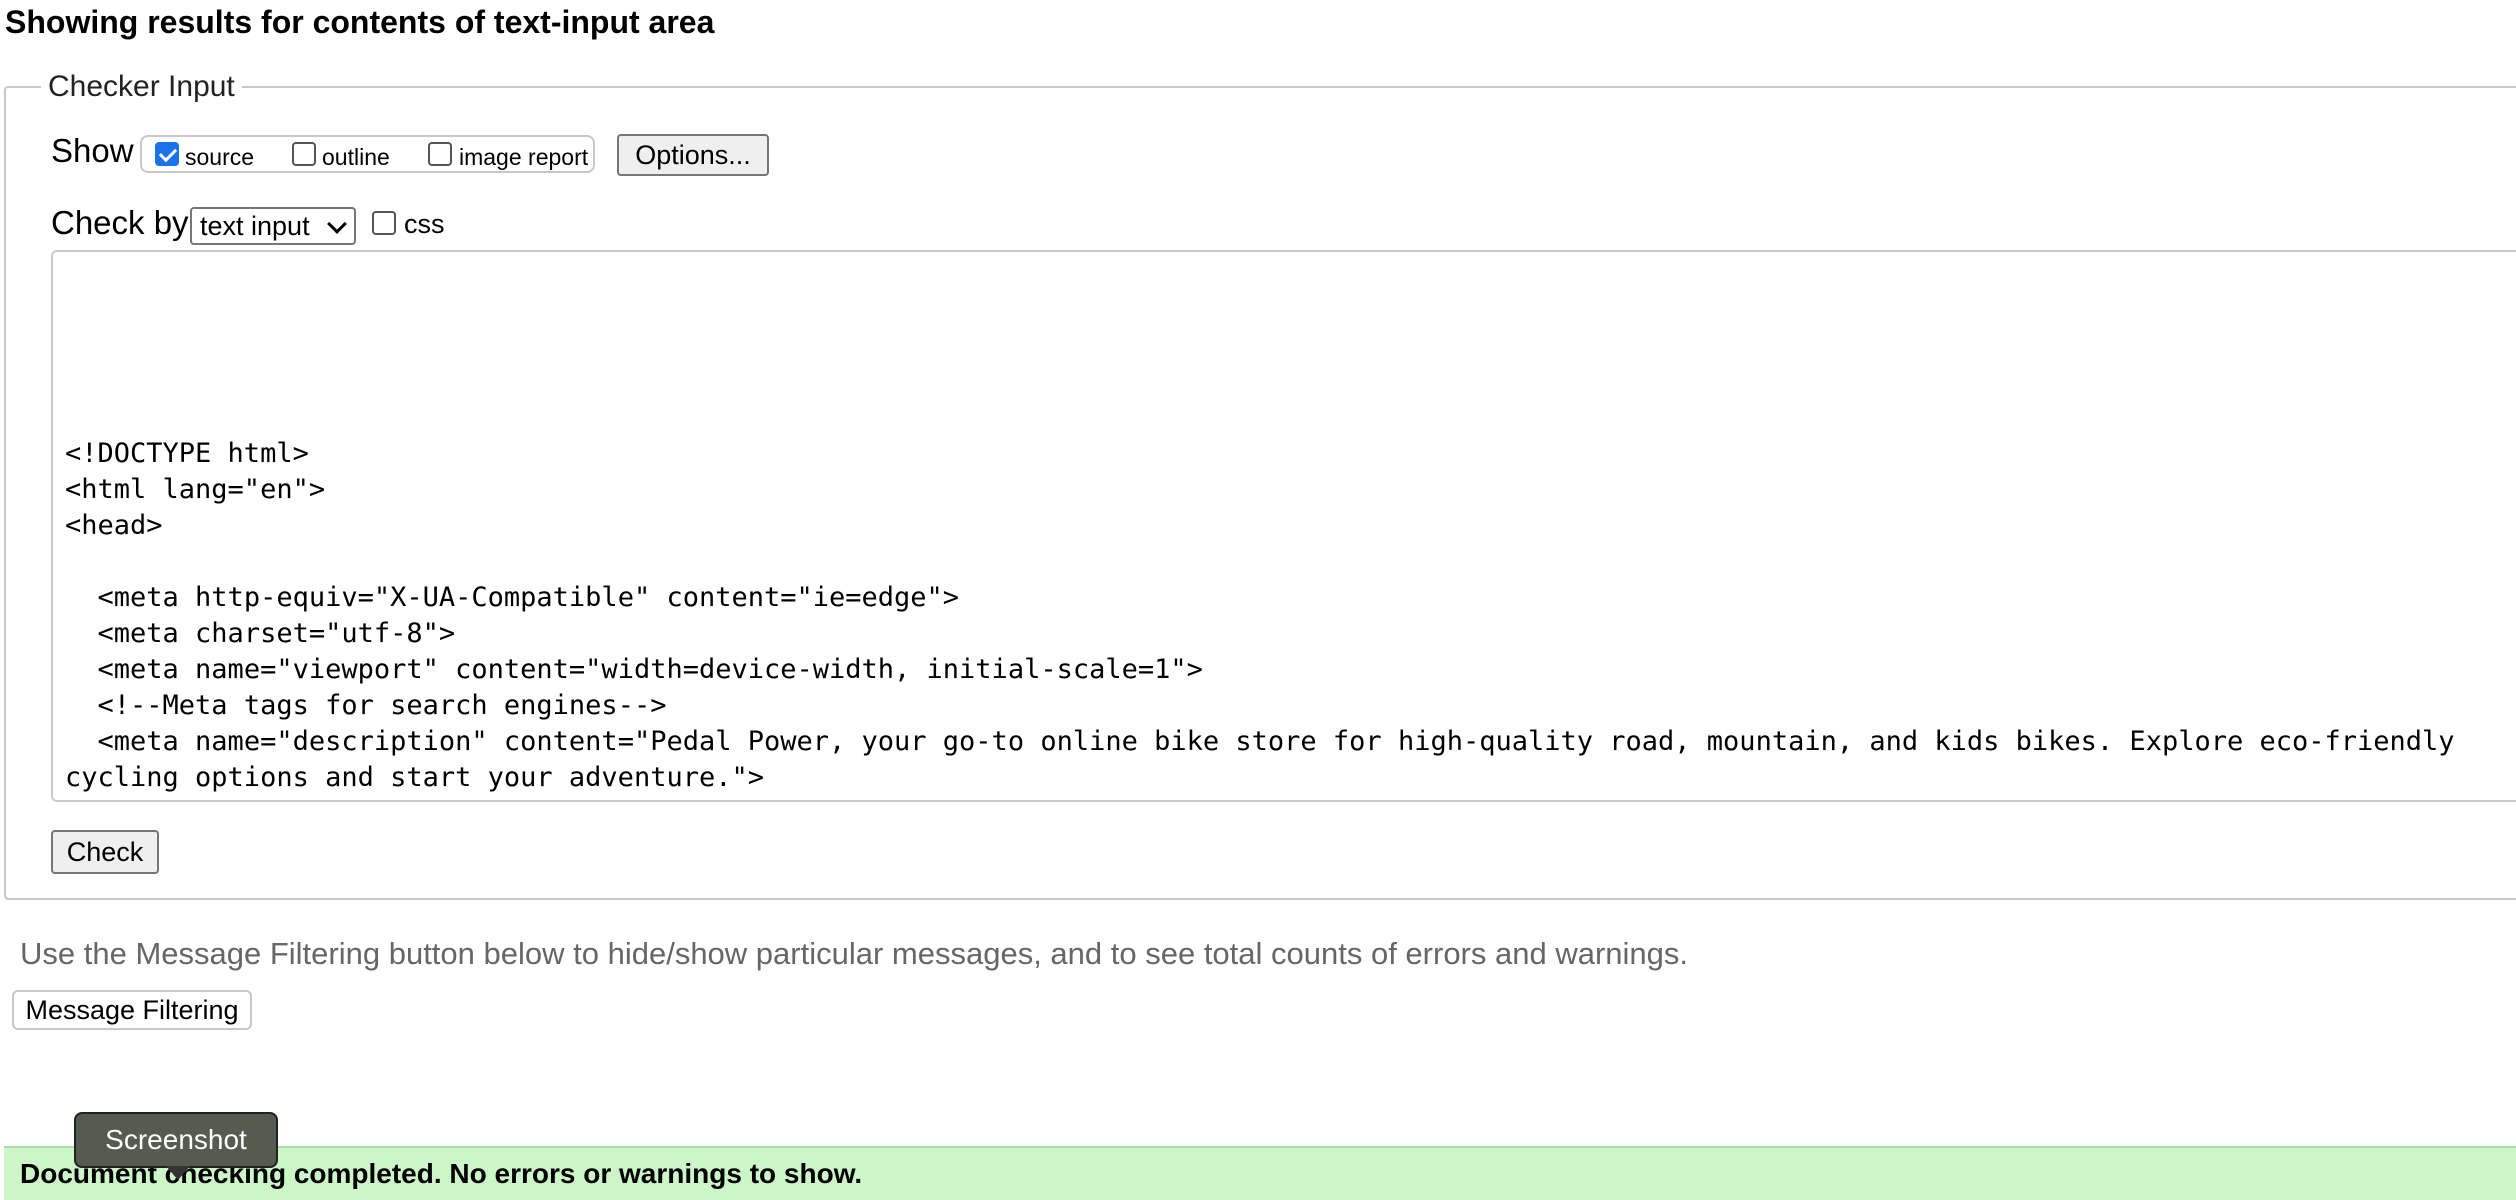 This screenshot has height=1200, width=2516. What do you see at coordinates (141, 86) in the screenshot?
I see `checker-input-legend: Checker Input` at bounding box center [141, 86].